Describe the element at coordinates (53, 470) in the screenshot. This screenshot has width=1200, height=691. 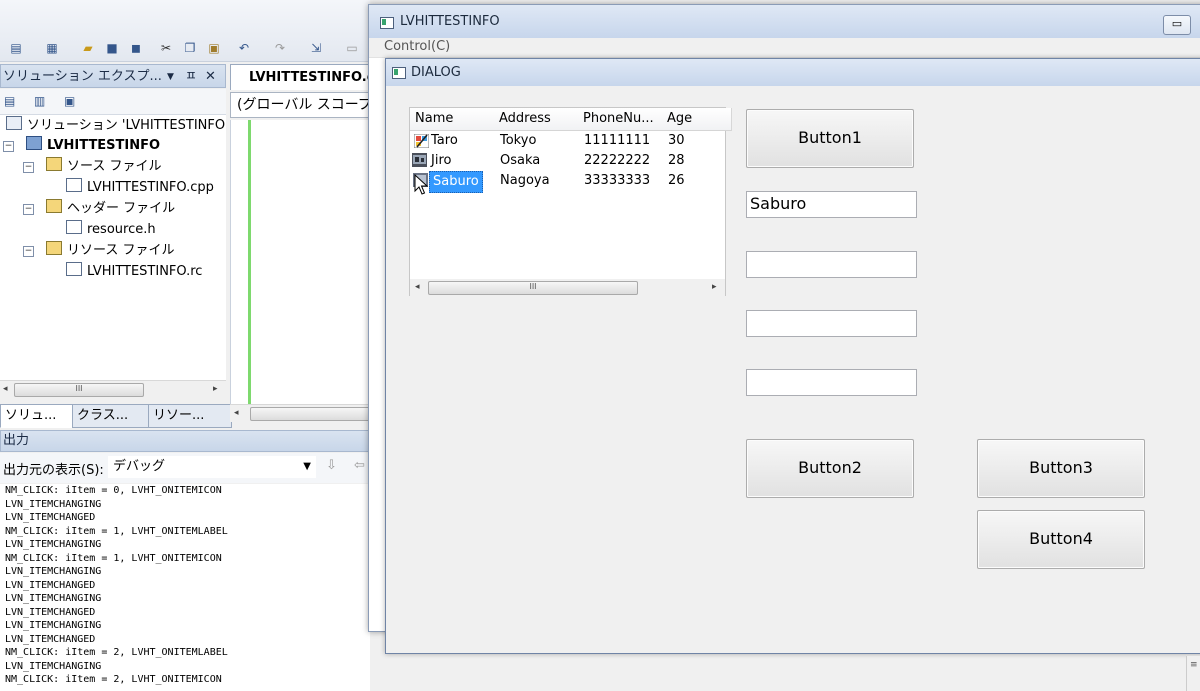
I see `output-source-label: 出力元の表示(S):` at that location.